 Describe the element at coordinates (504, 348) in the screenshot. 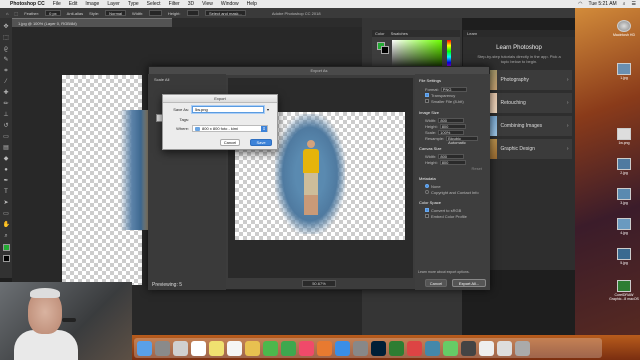

I see `downloads-stack-icon` at that location.